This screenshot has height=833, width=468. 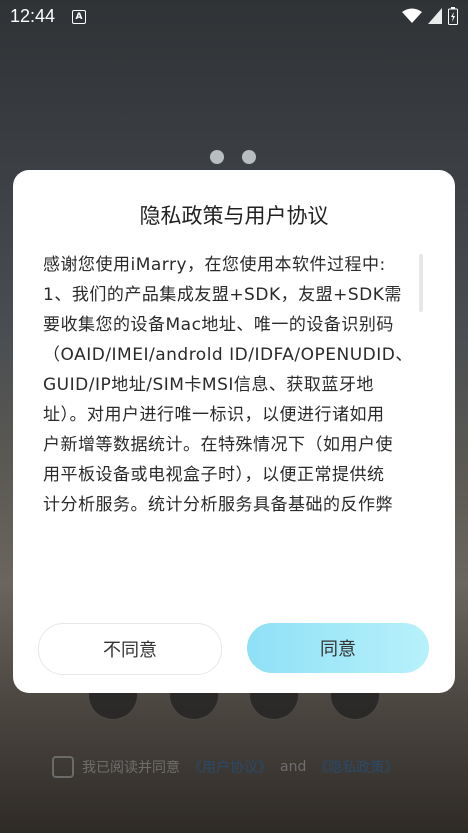 What do you see at coordinates (421, 283) in the screenshot?
I see `dialog-scrollbar` at bounding box center [421, 283].